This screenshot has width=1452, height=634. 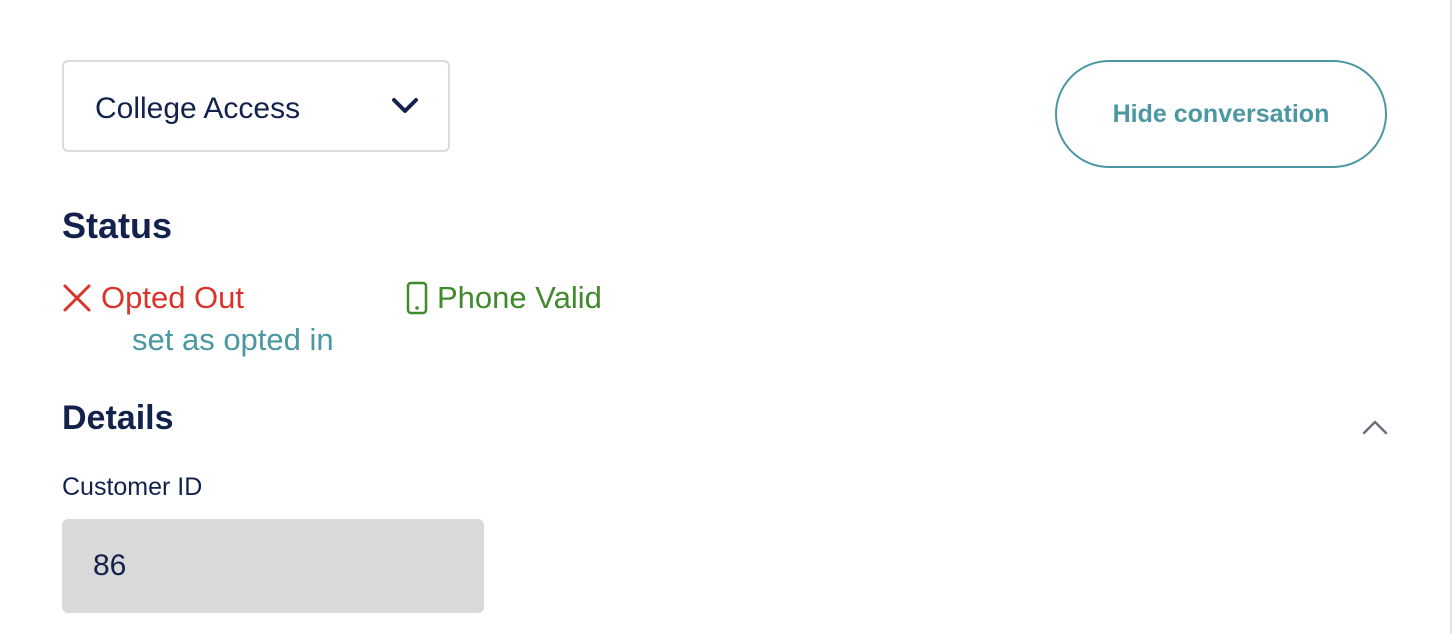 What do you see at coordinates (132, 487) in the screenshot?
I see `customer-id-label: Customer ID` at bounding box center [132, 487].